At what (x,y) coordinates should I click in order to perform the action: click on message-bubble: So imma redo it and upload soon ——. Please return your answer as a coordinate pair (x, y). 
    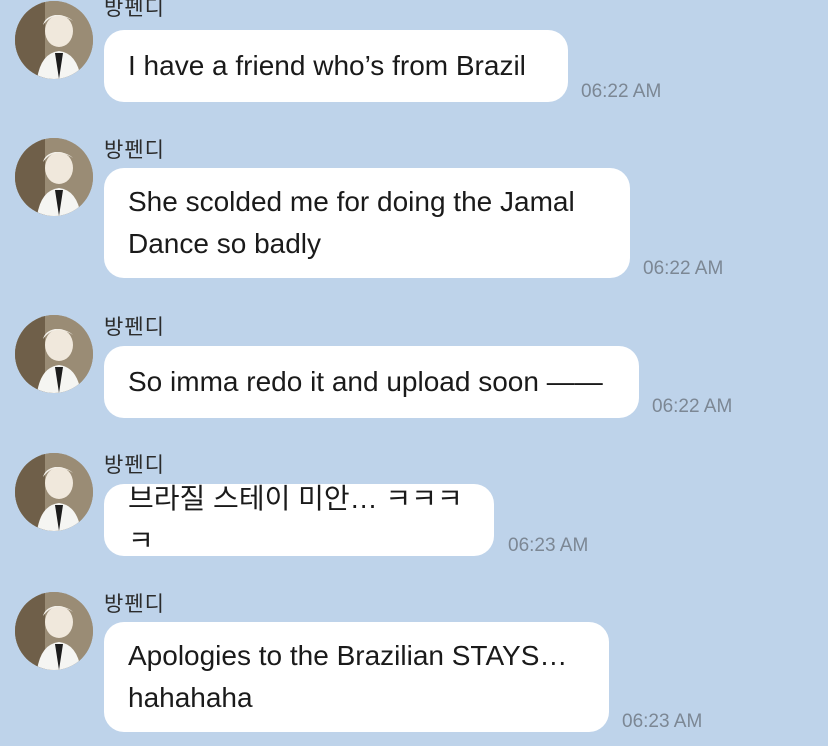
    Looking at the image, I should click on (371, 382).